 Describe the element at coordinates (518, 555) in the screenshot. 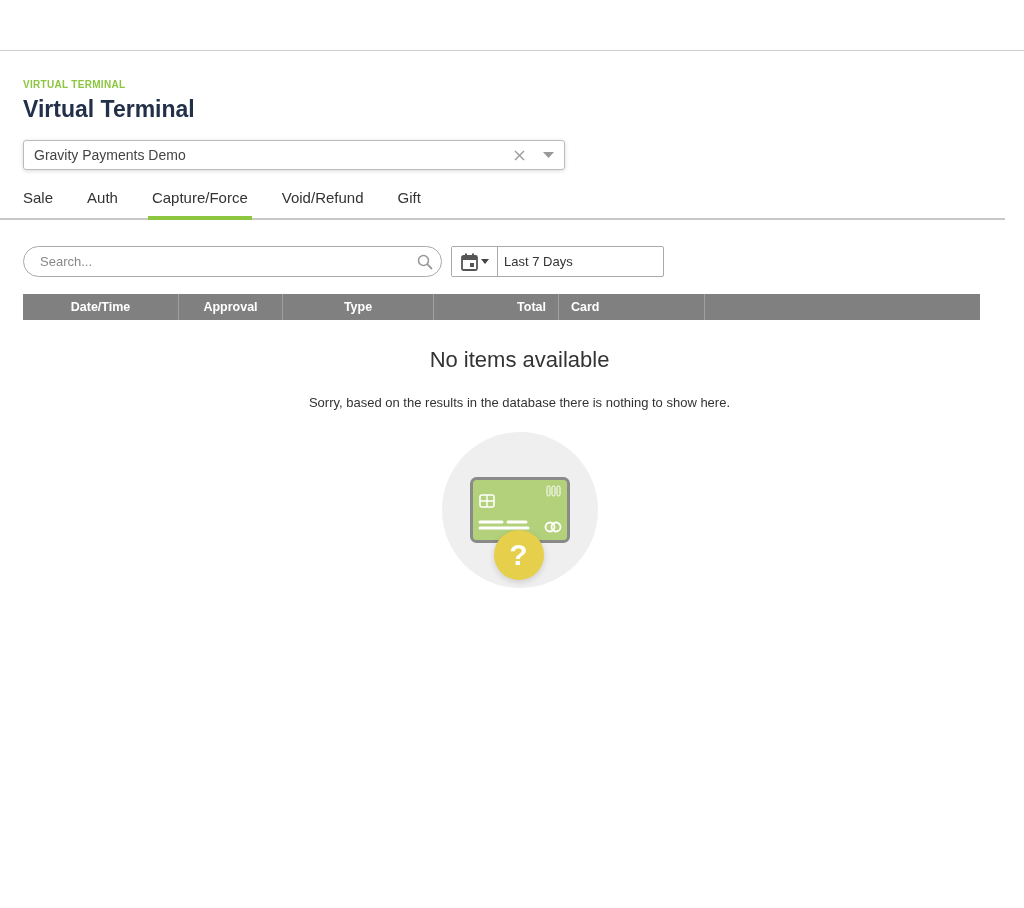

I see `question-badge: ?` at that location.